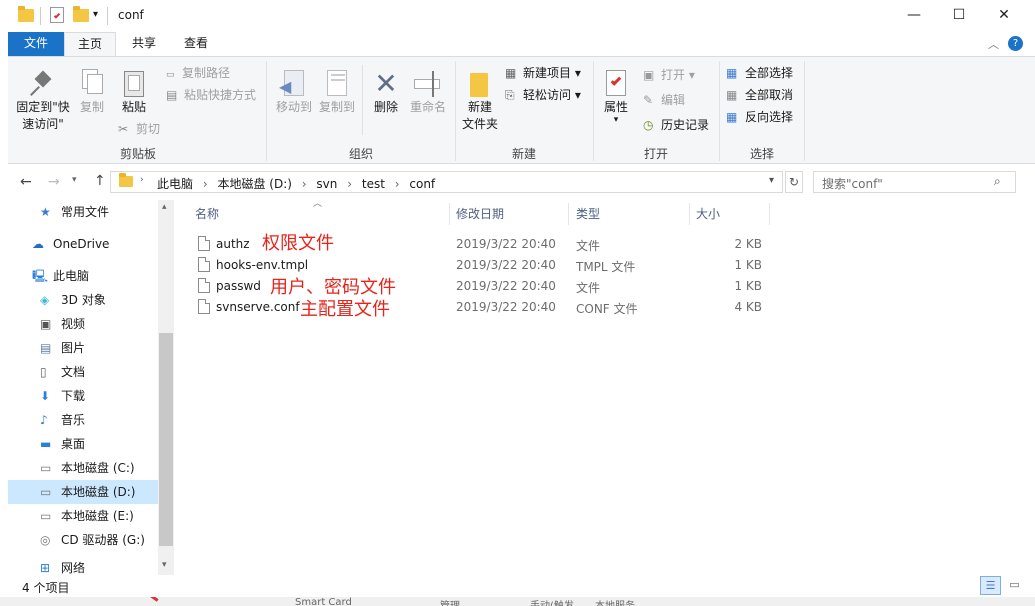 Image resolution: width=1035 pixels, height=606 pixels. Describe the element at coordinates (990, 585) in the screenshot. I see `details-view-icon: ☰` at that location.